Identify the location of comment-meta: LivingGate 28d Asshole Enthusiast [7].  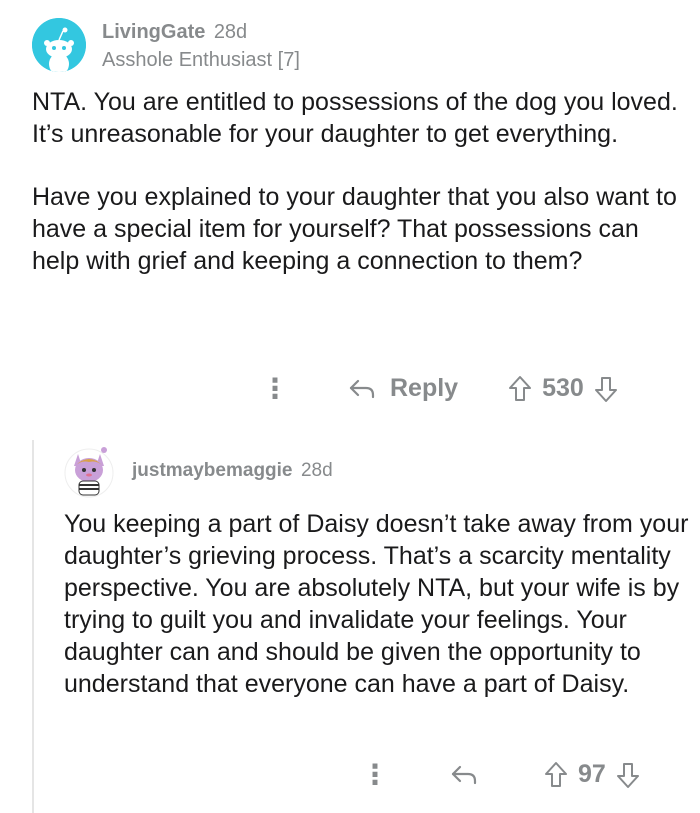
(201, 46).